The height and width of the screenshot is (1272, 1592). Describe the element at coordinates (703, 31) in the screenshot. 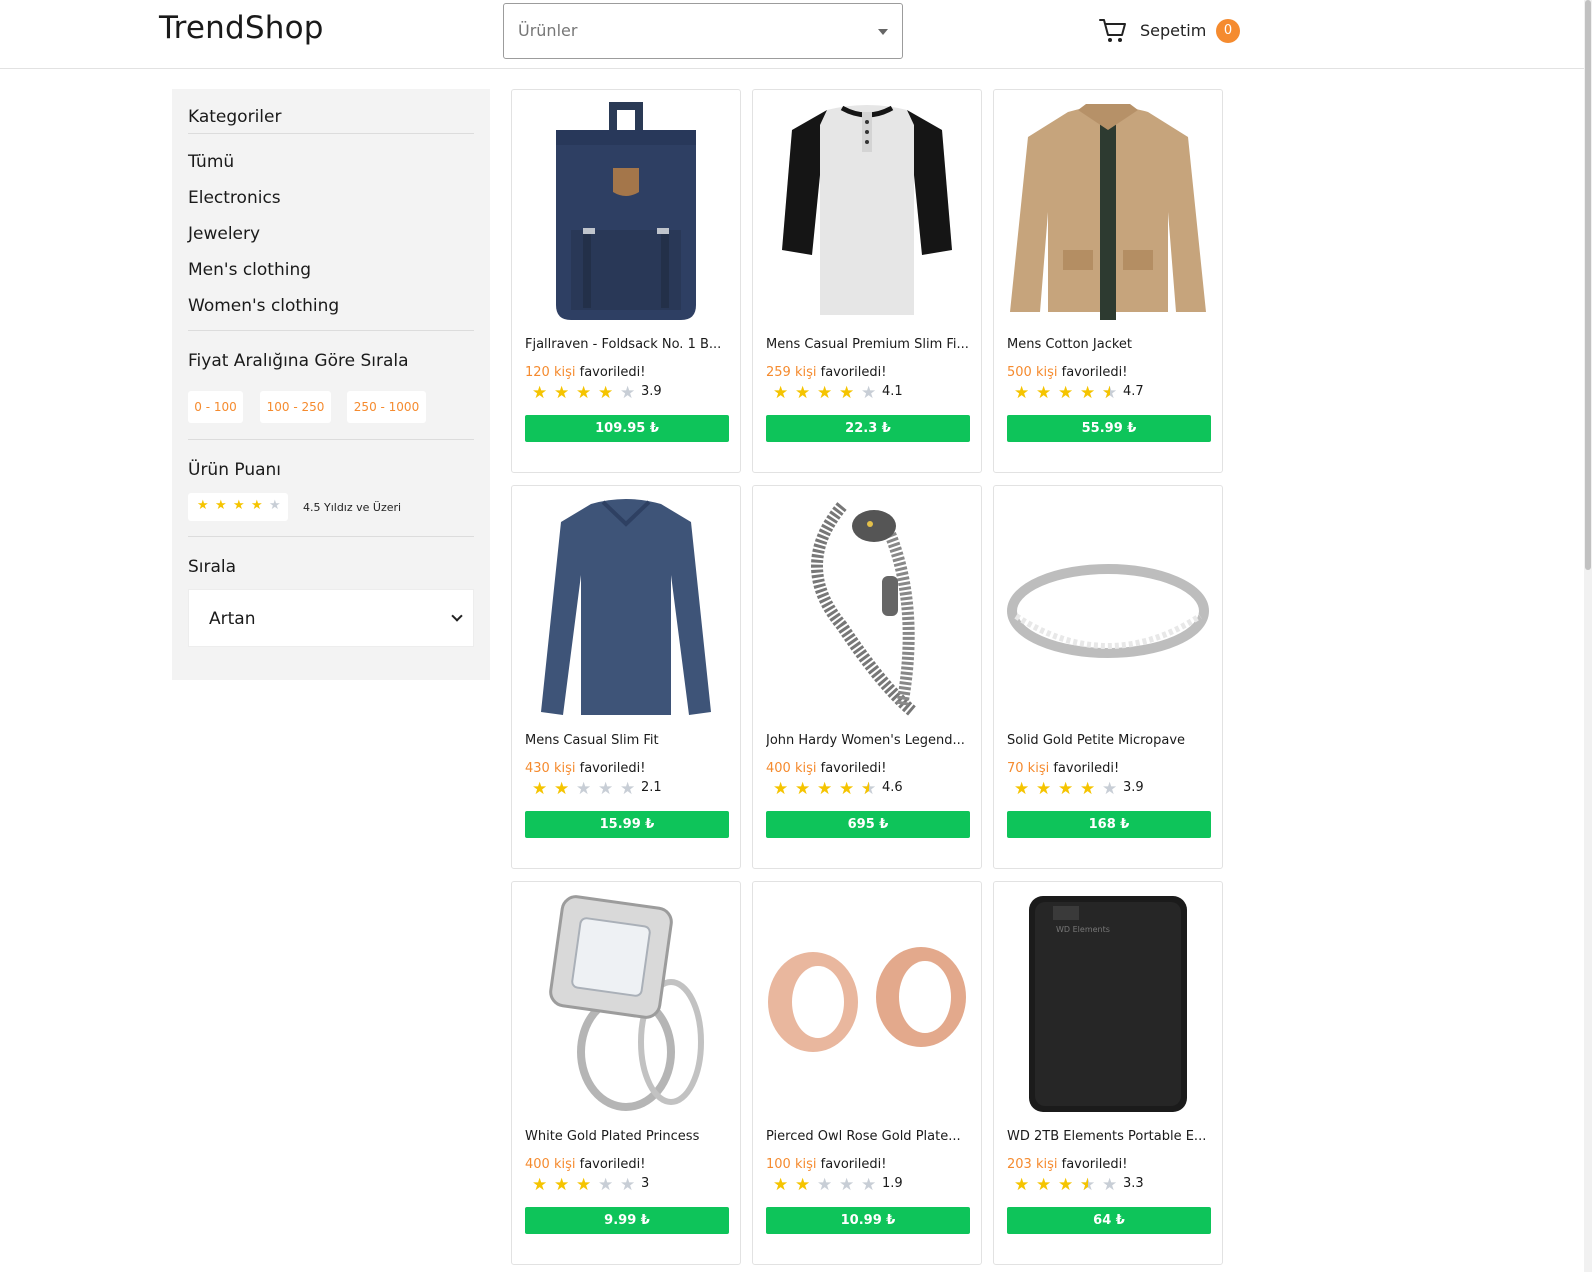

I see `product-search-select: Ürünler` at that location.